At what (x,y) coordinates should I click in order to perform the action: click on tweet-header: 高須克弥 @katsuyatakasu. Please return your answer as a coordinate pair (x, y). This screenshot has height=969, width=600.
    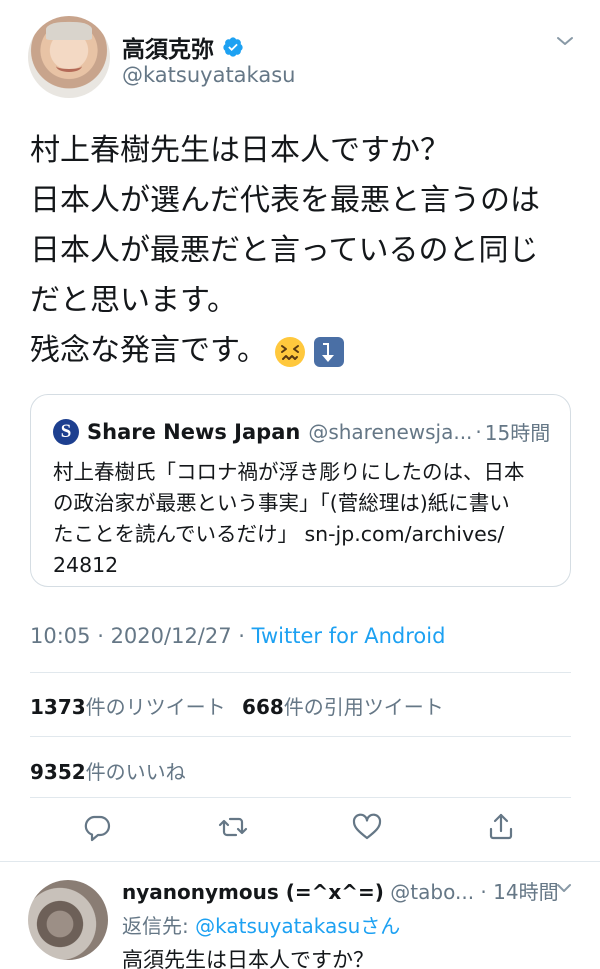
    Looking at the image, I should click on (300, 55).